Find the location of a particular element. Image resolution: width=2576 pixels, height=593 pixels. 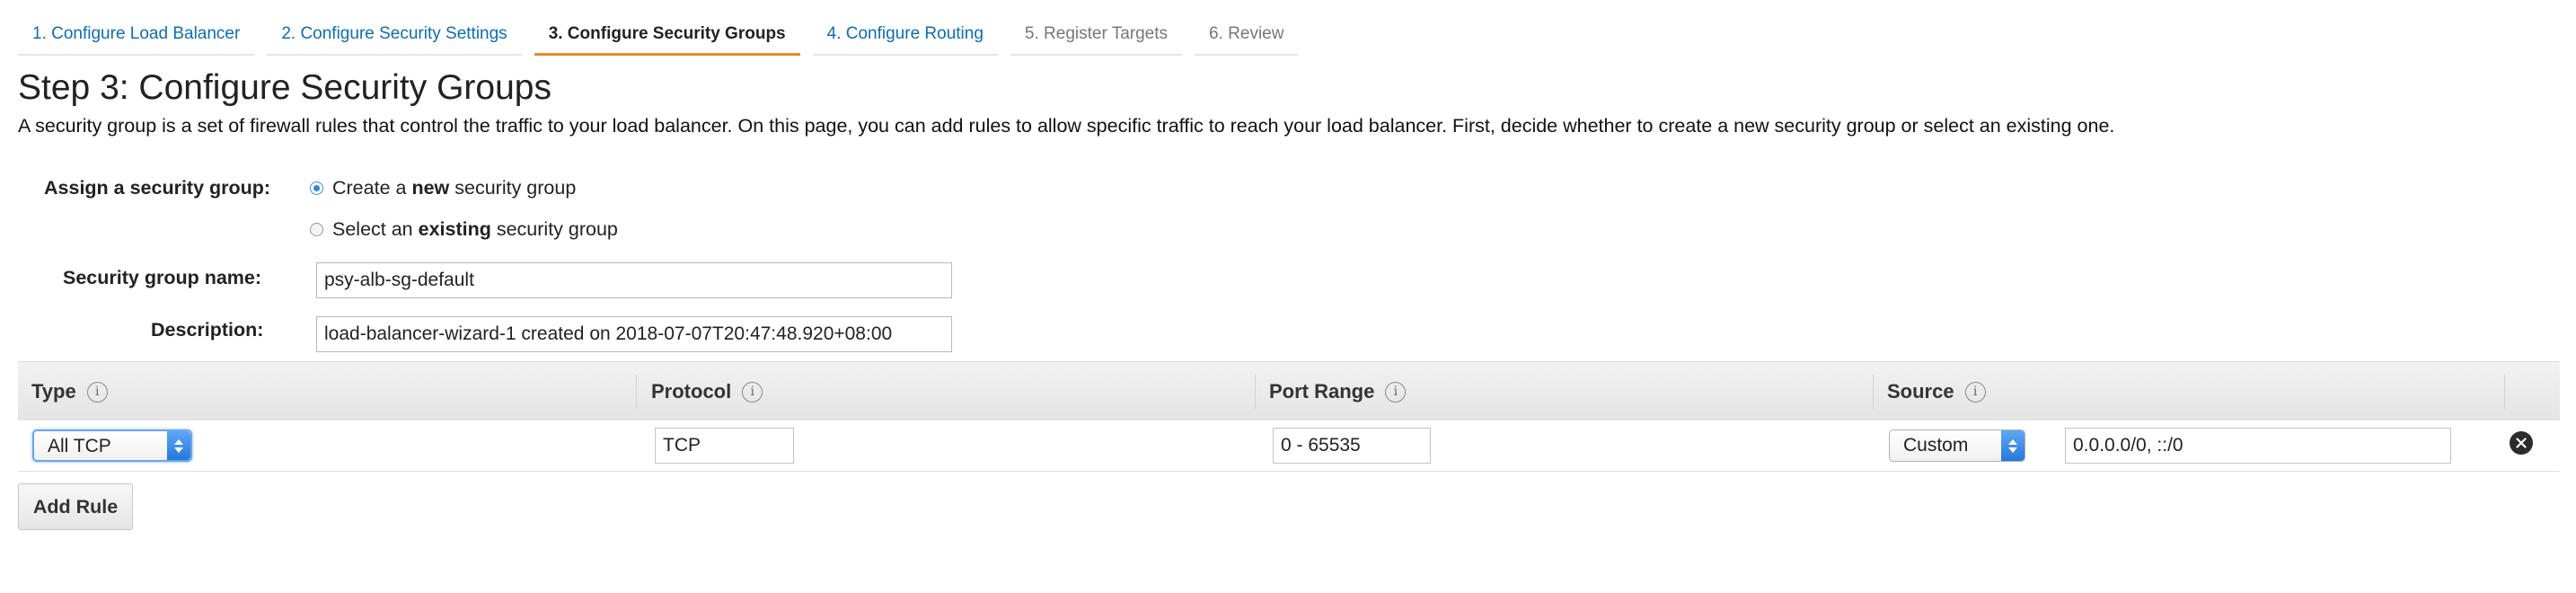

source-select: Custom is located at coordinates (1957, 445).